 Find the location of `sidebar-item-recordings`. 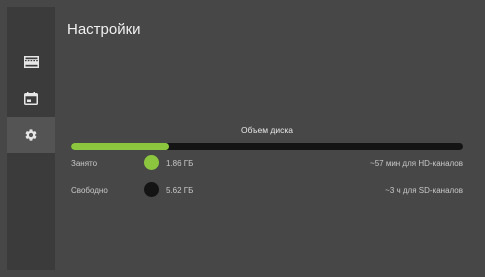

sidebar-item-recordings is located at coordinates (31, 62).